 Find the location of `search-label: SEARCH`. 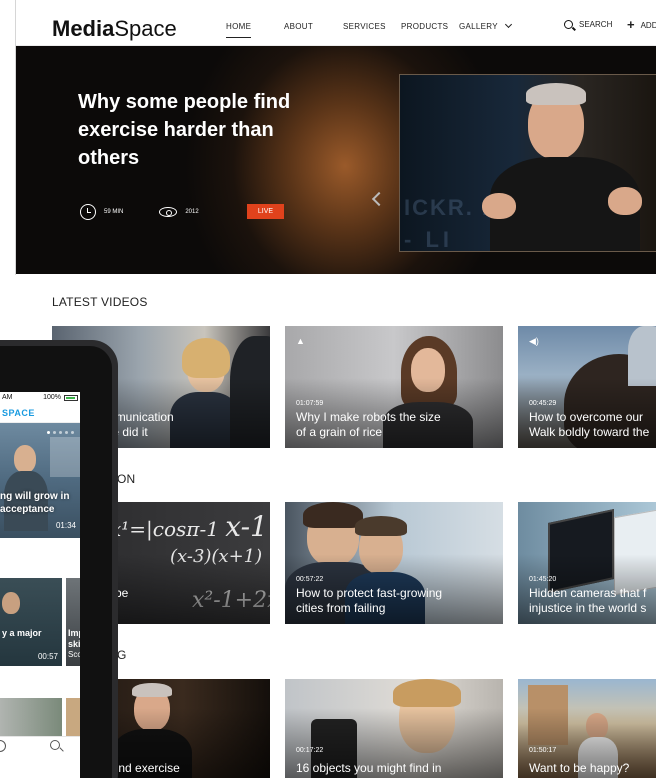

search-label: SEARCH is located at coordinates (596, 24).